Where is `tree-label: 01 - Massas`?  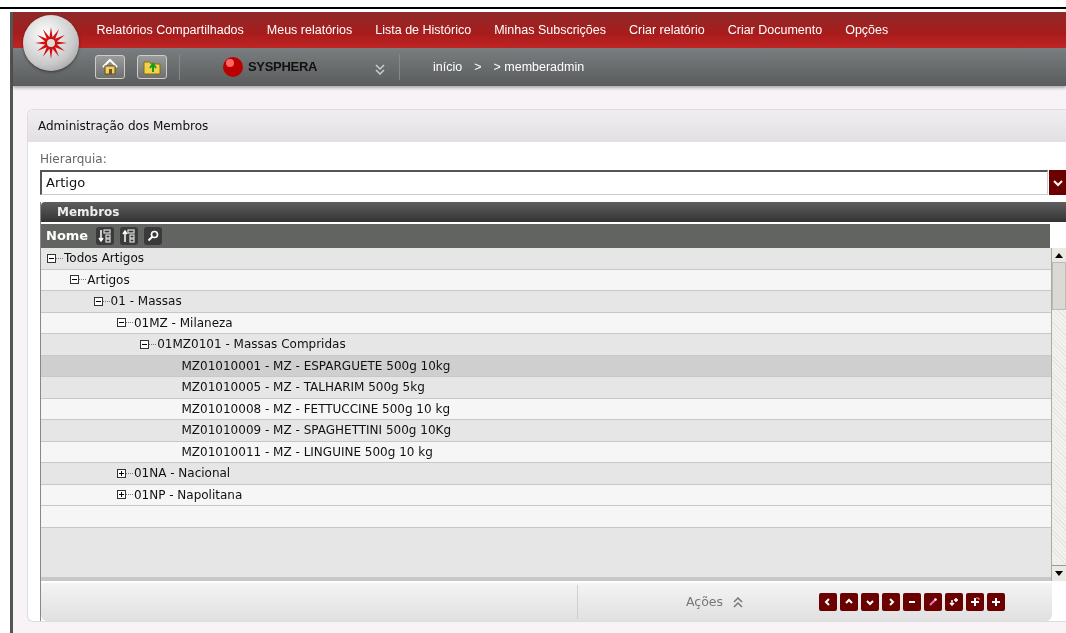
tree-label: 01 - Massas is located at coordinates (146, 301).